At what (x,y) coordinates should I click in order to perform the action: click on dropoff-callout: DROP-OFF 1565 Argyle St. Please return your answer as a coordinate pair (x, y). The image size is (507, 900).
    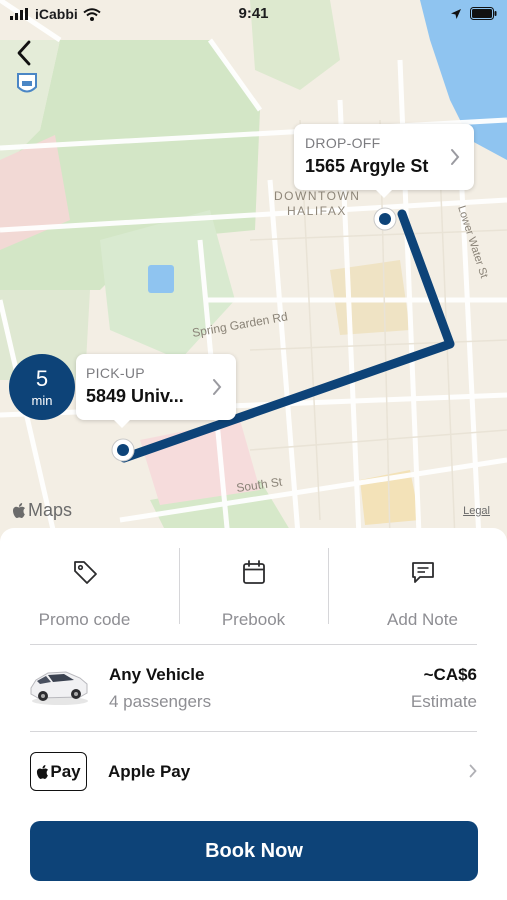
    Looking at the image, I should click on (384, 161).